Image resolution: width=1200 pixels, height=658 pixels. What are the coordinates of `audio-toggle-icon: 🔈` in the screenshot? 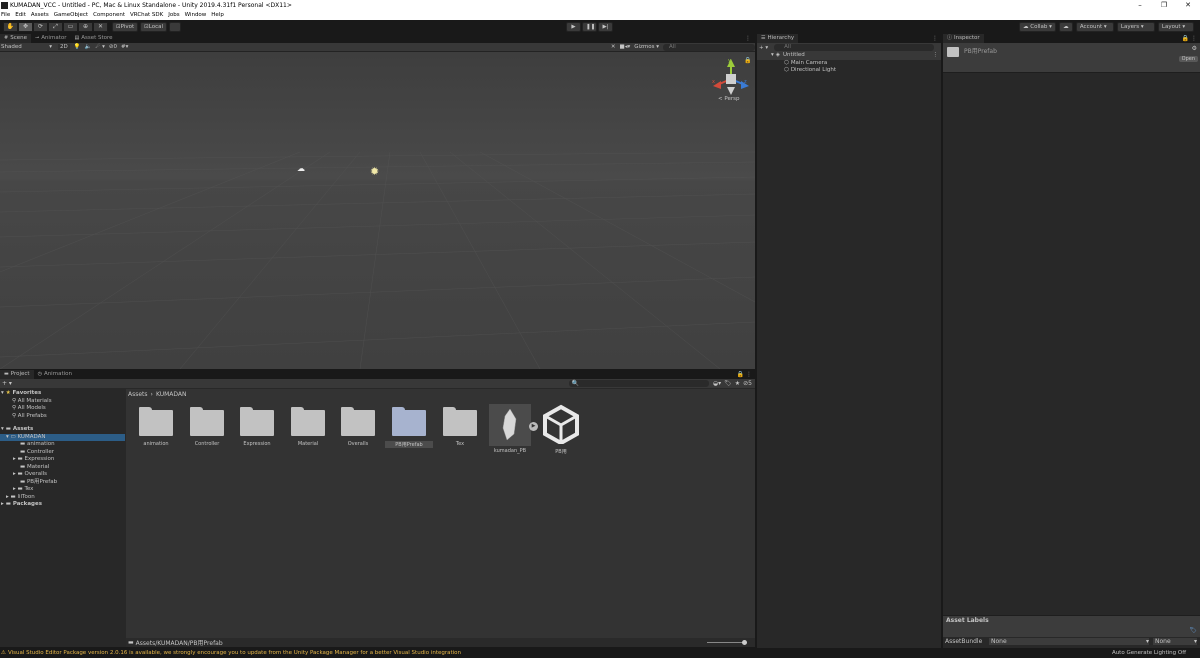 It's located at (88, 47).